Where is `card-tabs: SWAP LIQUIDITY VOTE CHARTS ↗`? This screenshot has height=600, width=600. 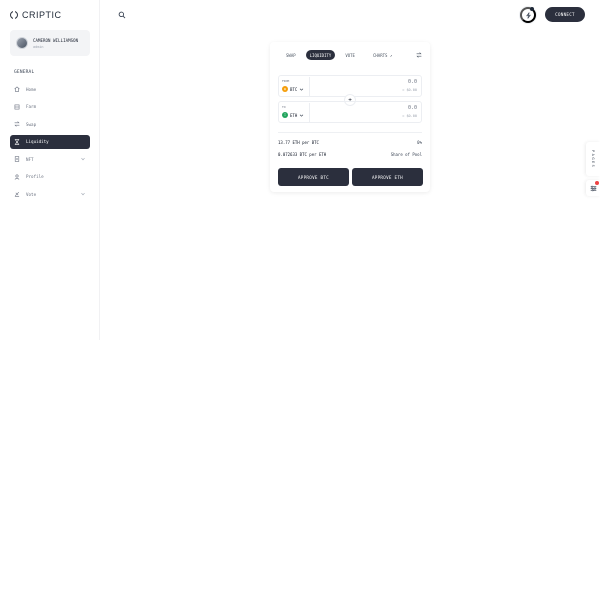 card-tabs: SWAP LIQUIDITY VOTE CHARTS ↗ is located at coordinates (351, 55).